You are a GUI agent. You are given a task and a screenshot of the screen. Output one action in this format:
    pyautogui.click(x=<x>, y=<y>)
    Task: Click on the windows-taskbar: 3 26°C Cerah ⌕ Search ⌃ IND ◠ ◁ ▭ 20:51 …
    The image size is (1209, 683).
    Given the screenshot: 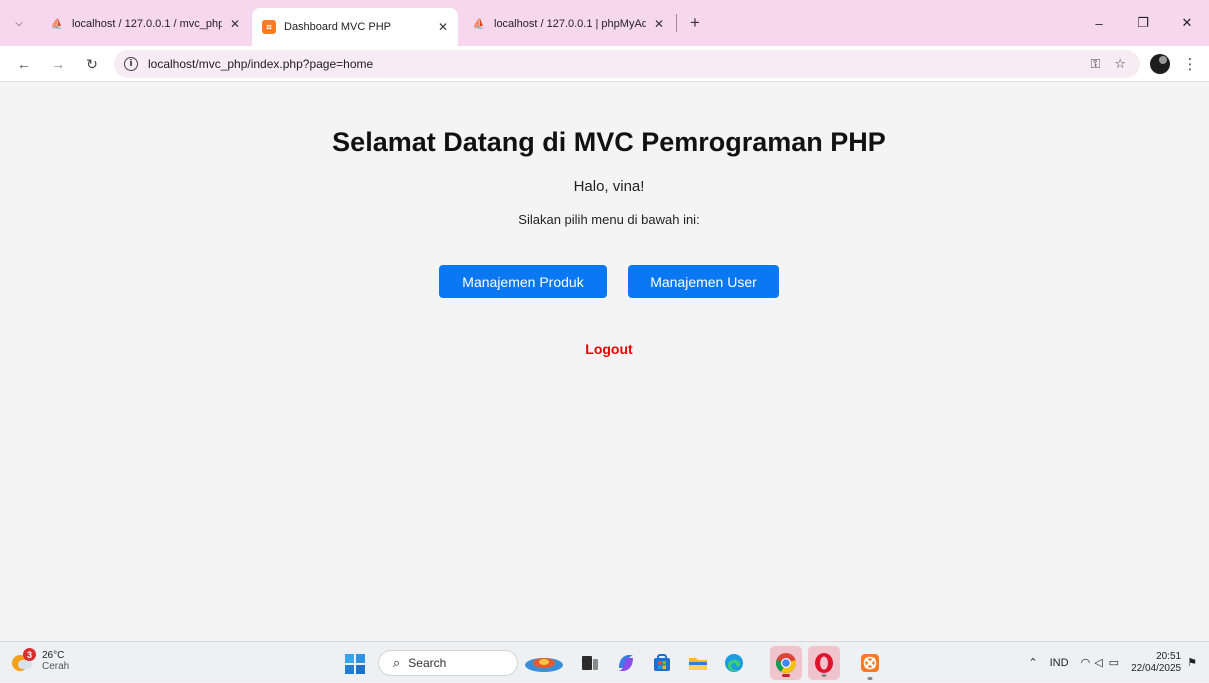 What is the action you would take?
    pyautogui.click(x=604, y=661)
    